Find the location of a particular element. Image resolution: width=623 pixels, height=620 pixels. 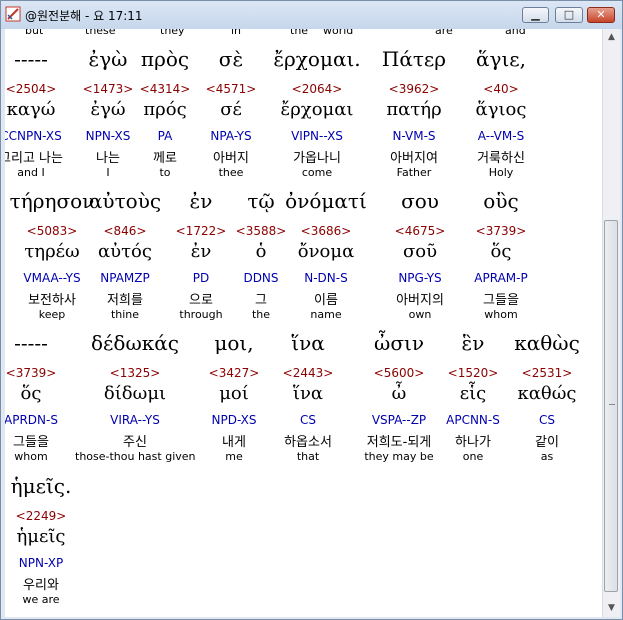

greek-word: καθὼς is located at coordinates (547, 343).